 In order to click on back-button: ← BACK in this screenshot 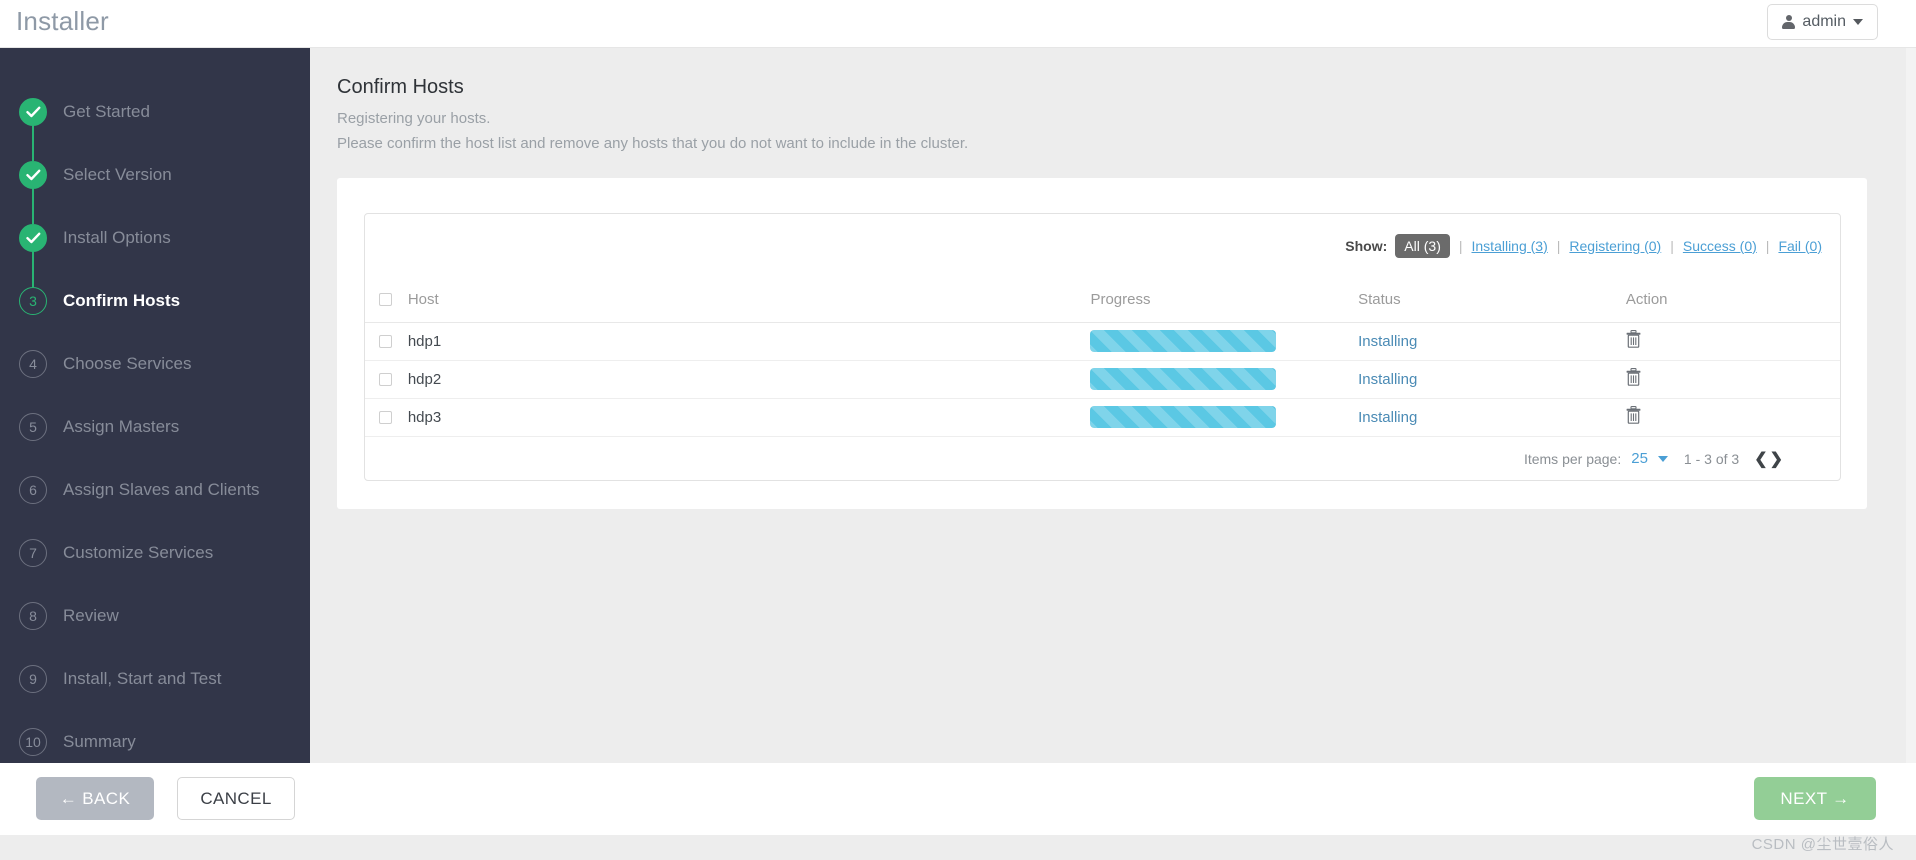, I will do `click(95, 798)`.